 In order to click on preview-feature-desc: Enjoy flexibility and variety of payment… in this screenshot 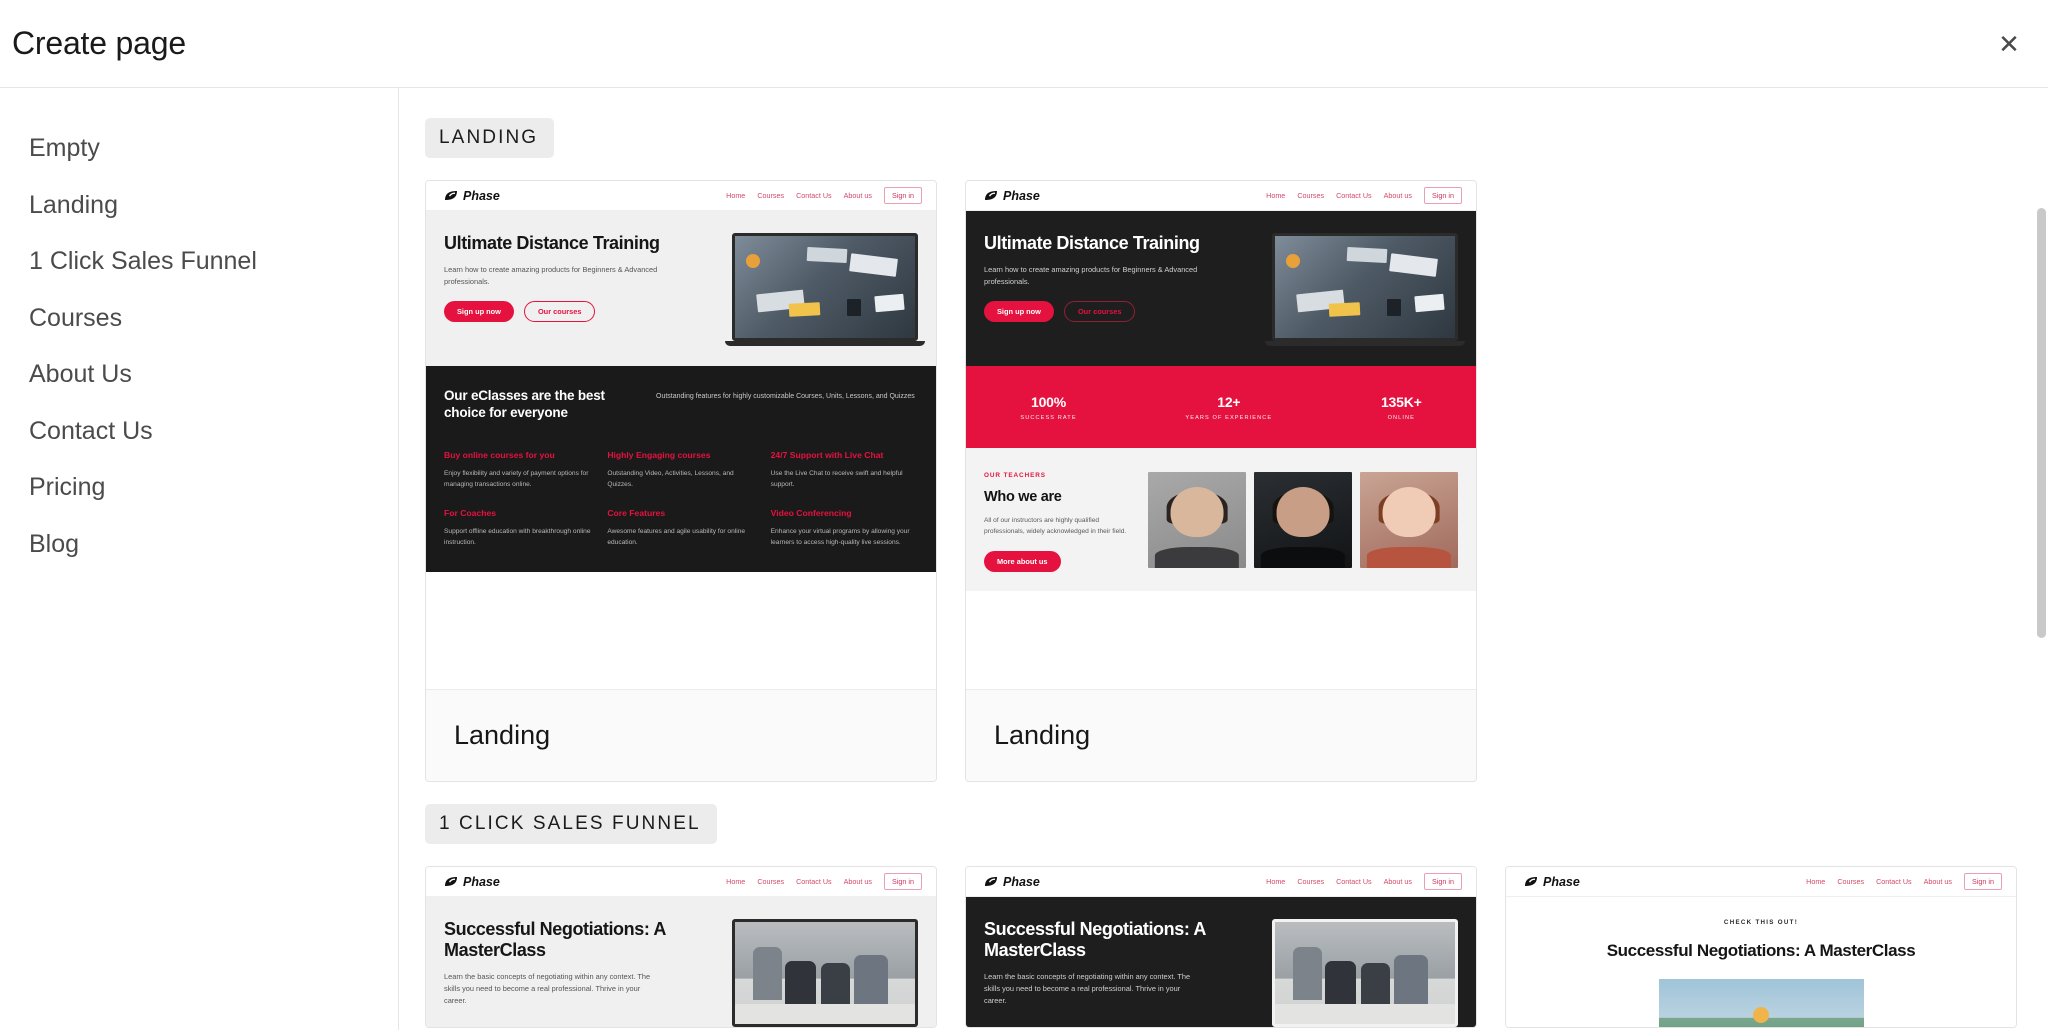, I will do `click(516, 478)`.